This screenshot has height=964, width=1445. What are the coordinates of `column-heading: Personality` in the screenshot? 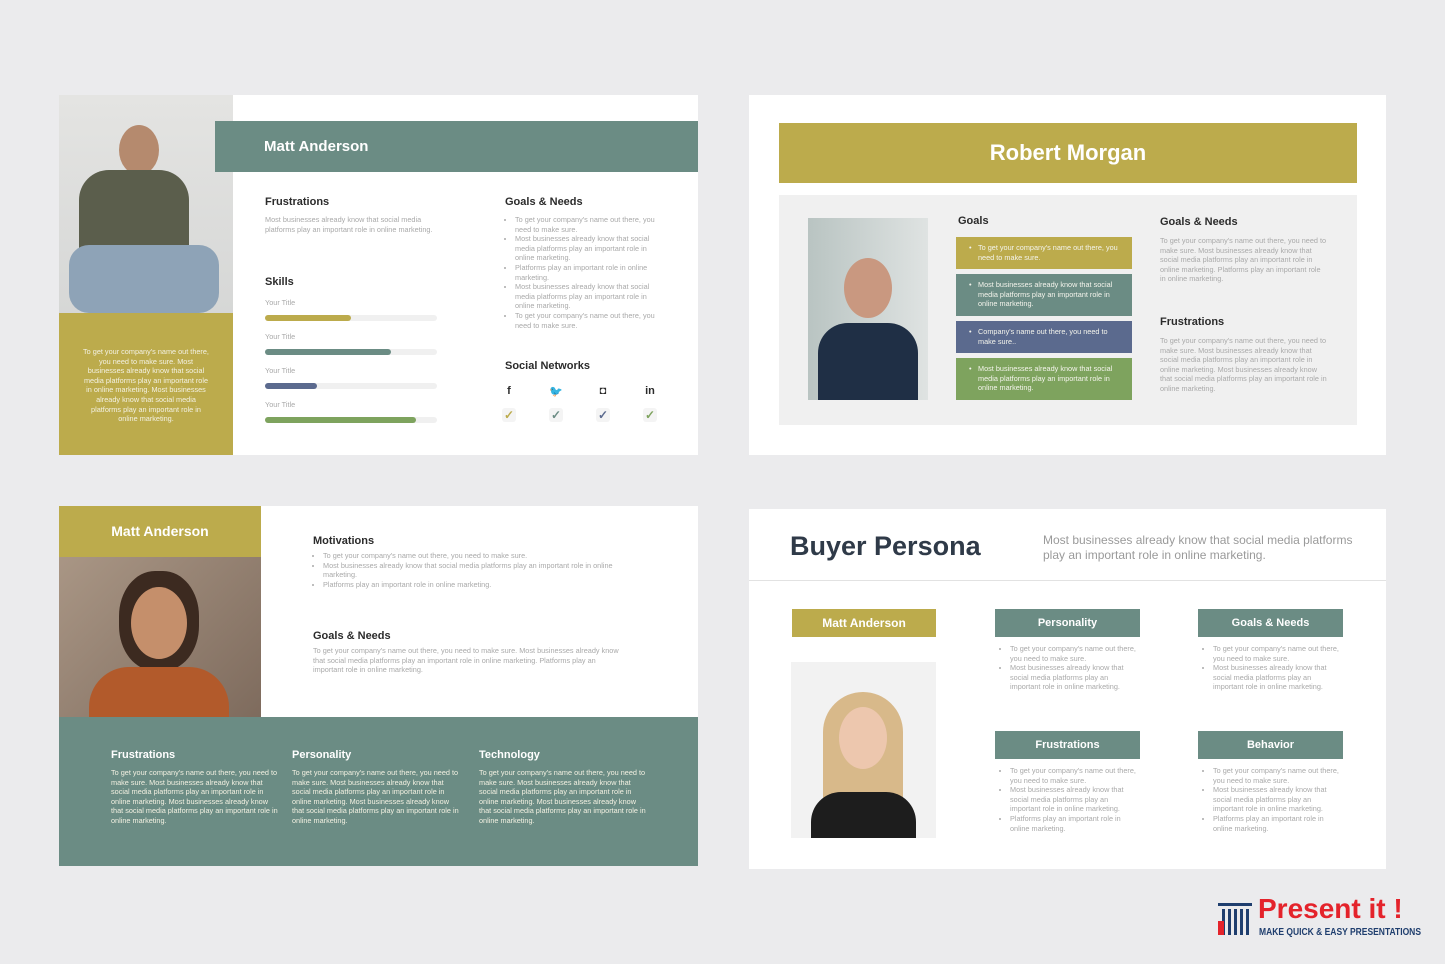 It's located at (322, 755).